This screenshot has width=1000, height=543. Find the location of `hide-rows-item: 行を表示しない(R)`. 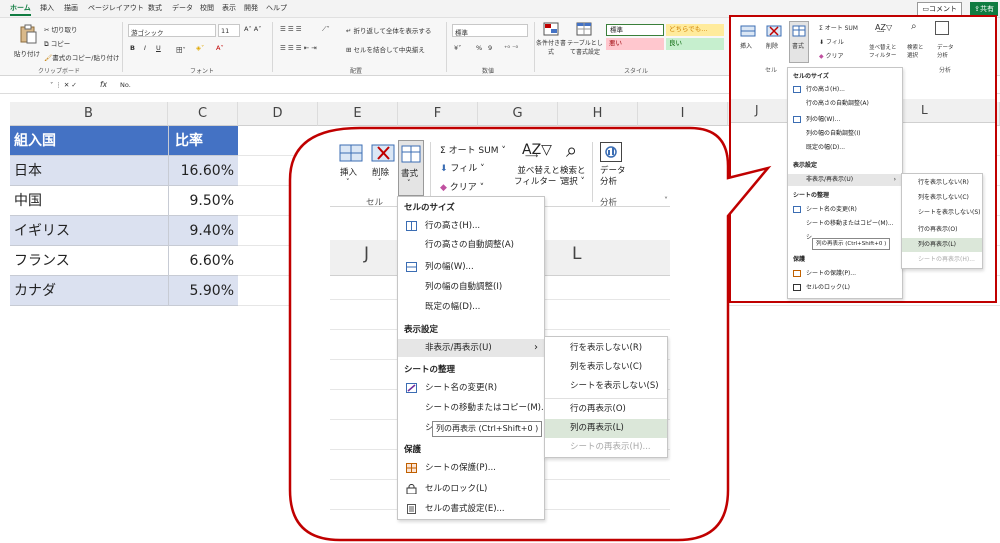

hide-rows-item: 行を表示しない(R) is located at coordinates (606, 348).